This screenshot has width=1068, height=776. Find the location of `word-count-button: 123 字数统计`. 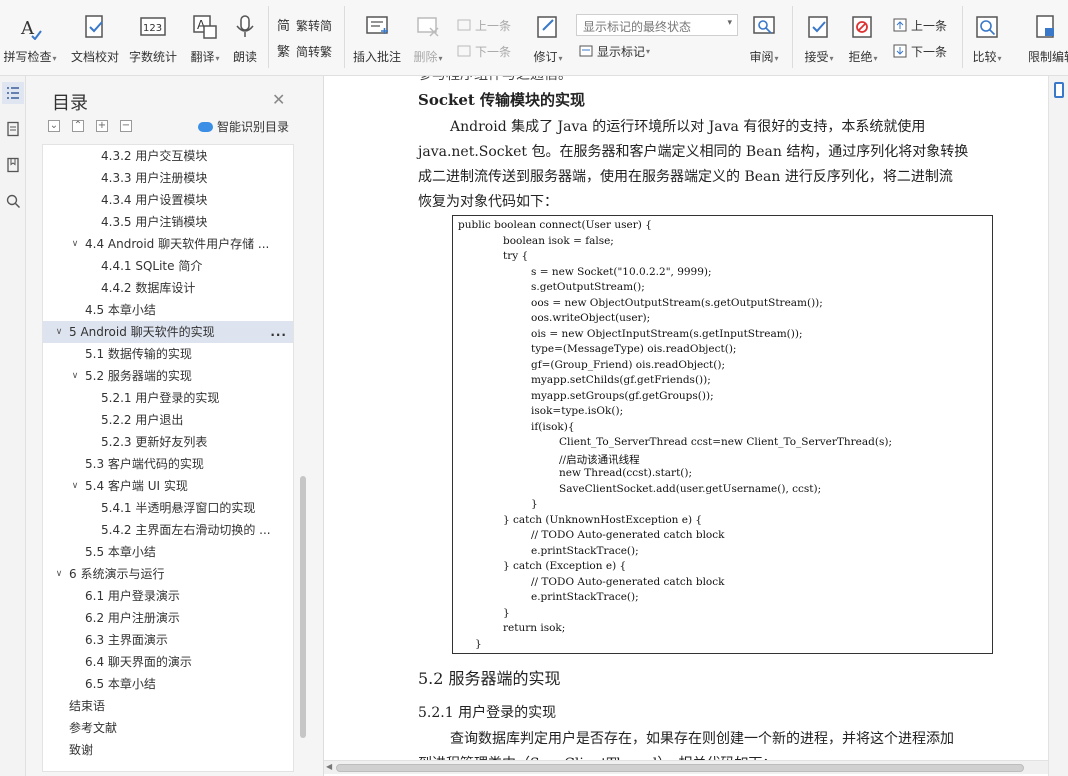

word-count-button: 123 字数统计 is located at coordinates (153, 38).